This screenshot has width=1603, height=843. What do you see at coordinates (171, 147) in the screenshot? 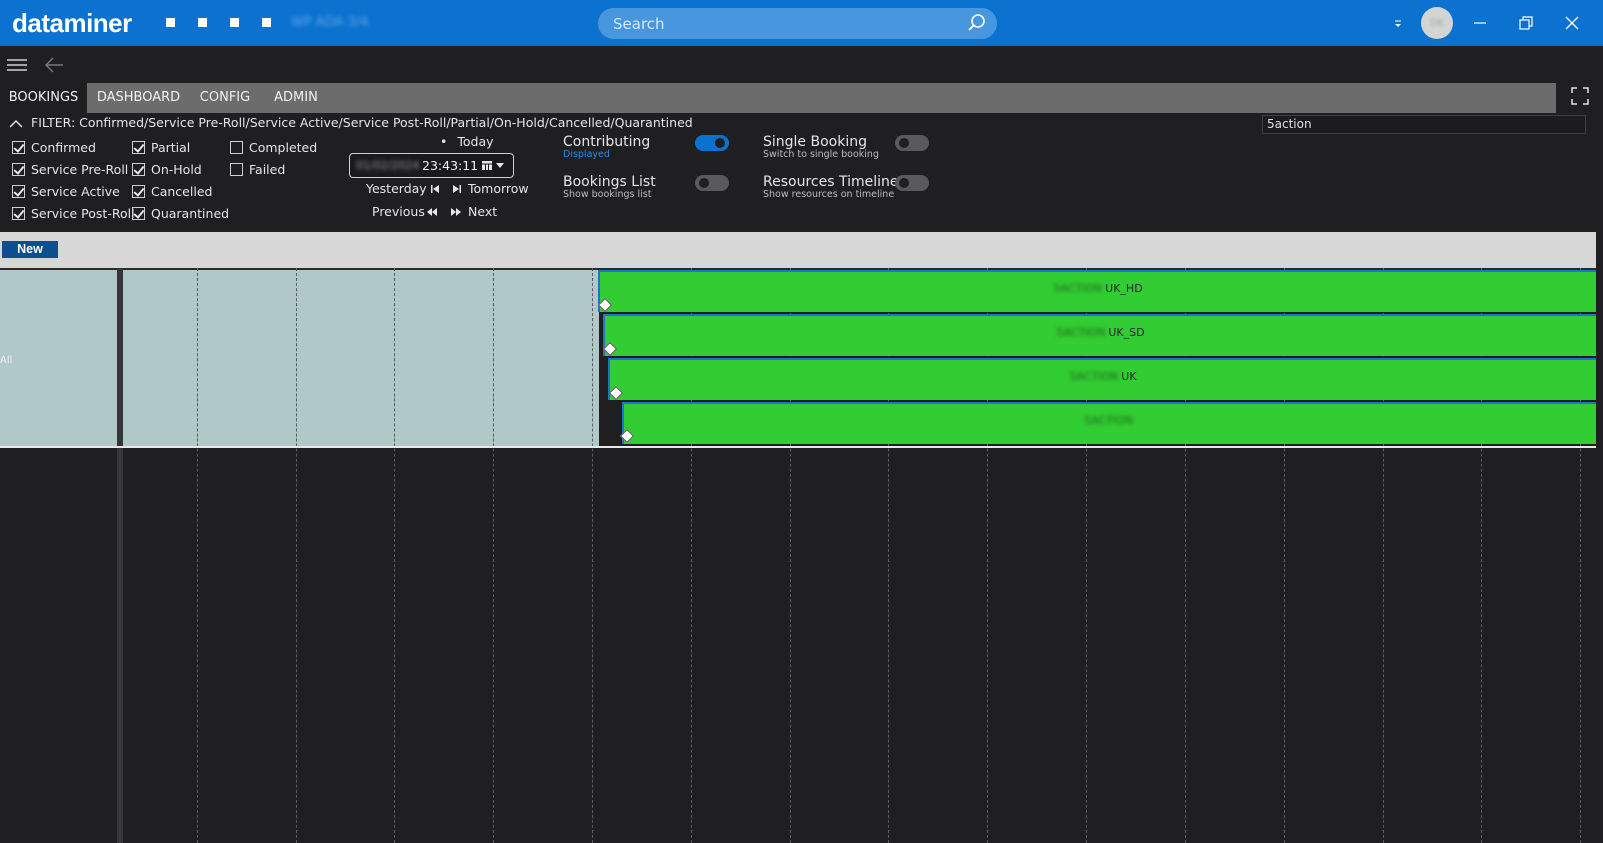
I see `checkbox-label: Partial` at bounding box center [171, 147].